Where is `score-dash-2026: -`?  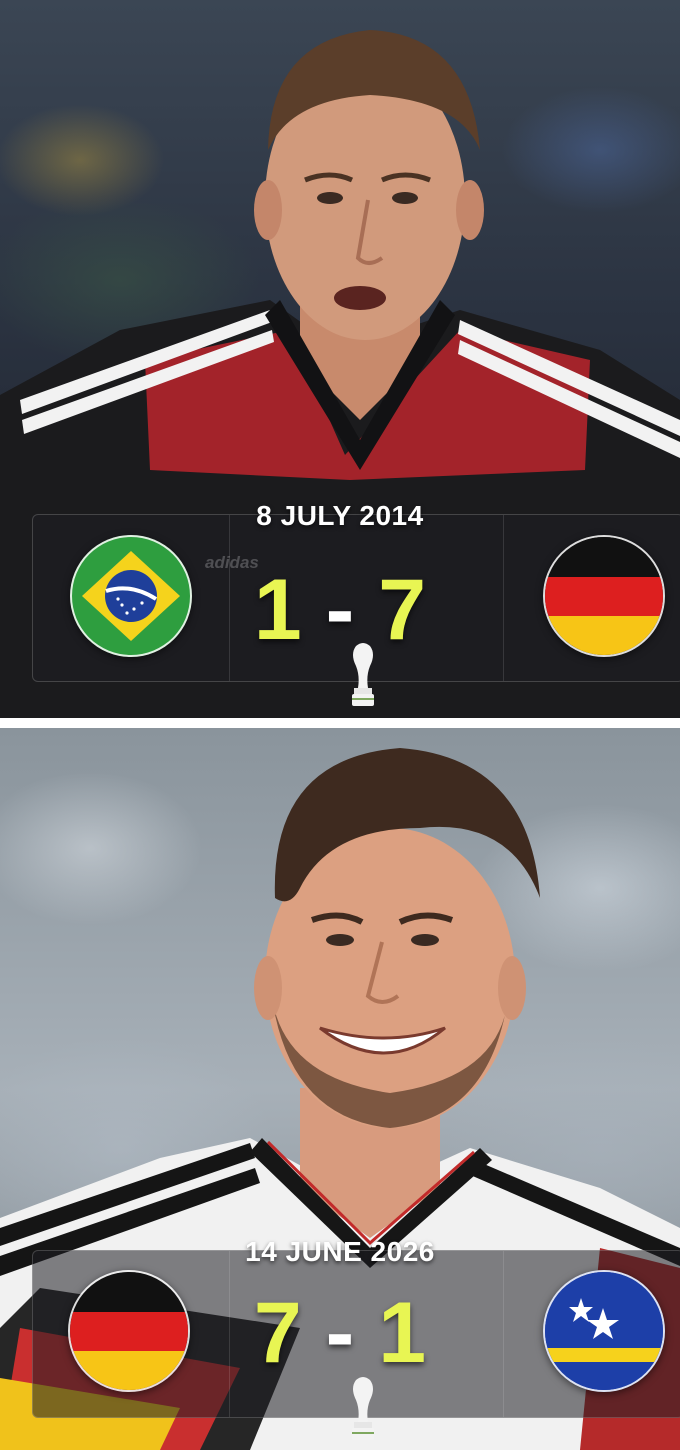
score-dash-2026: - is located at coordinates (340, 1333).